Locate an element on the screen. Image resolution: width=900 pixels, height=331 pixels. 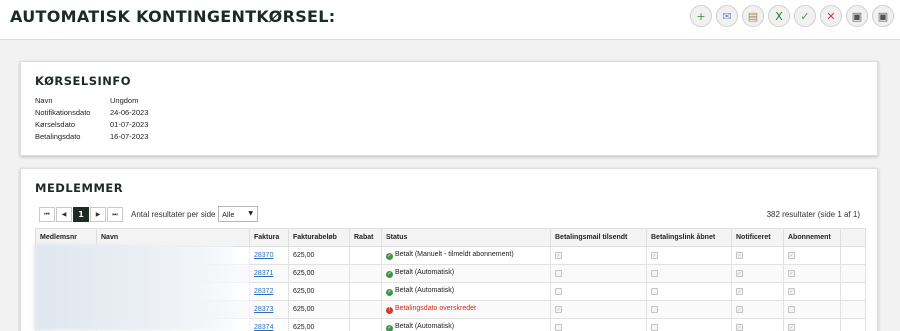
page-button-current: 1 is located at coordinates (81, 214).